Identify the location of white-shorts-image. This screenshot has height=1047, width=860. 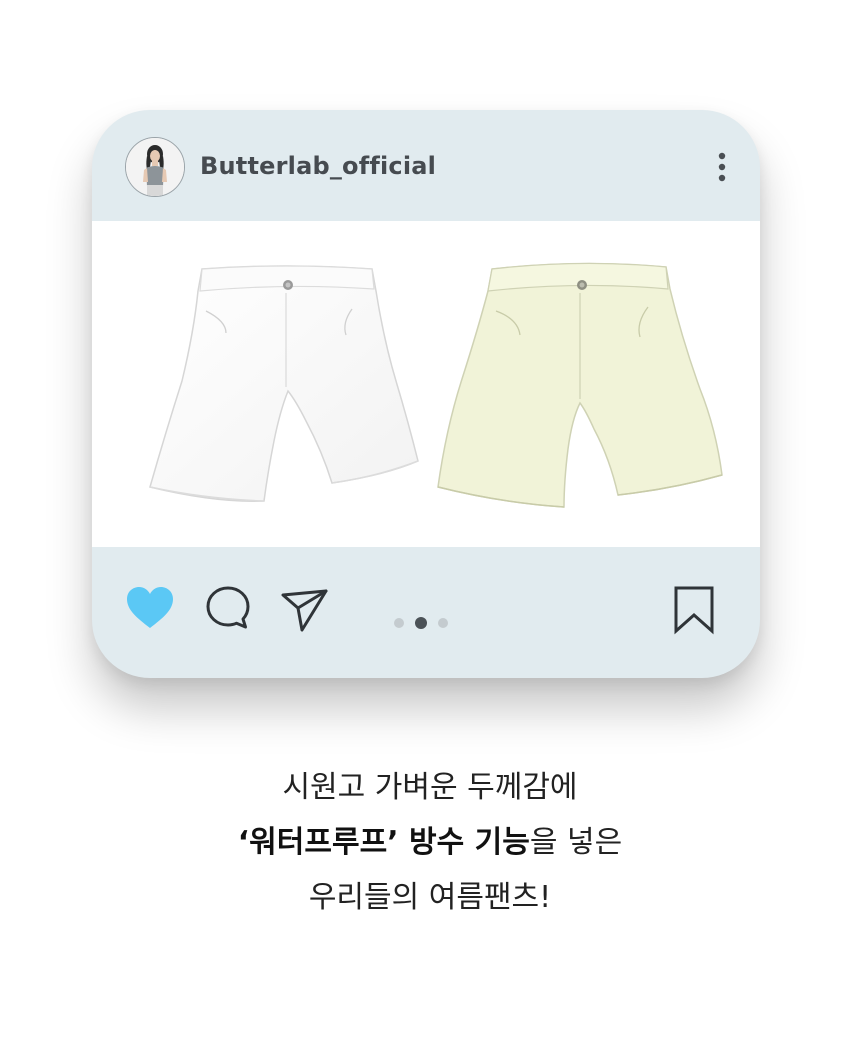
(284, 383).